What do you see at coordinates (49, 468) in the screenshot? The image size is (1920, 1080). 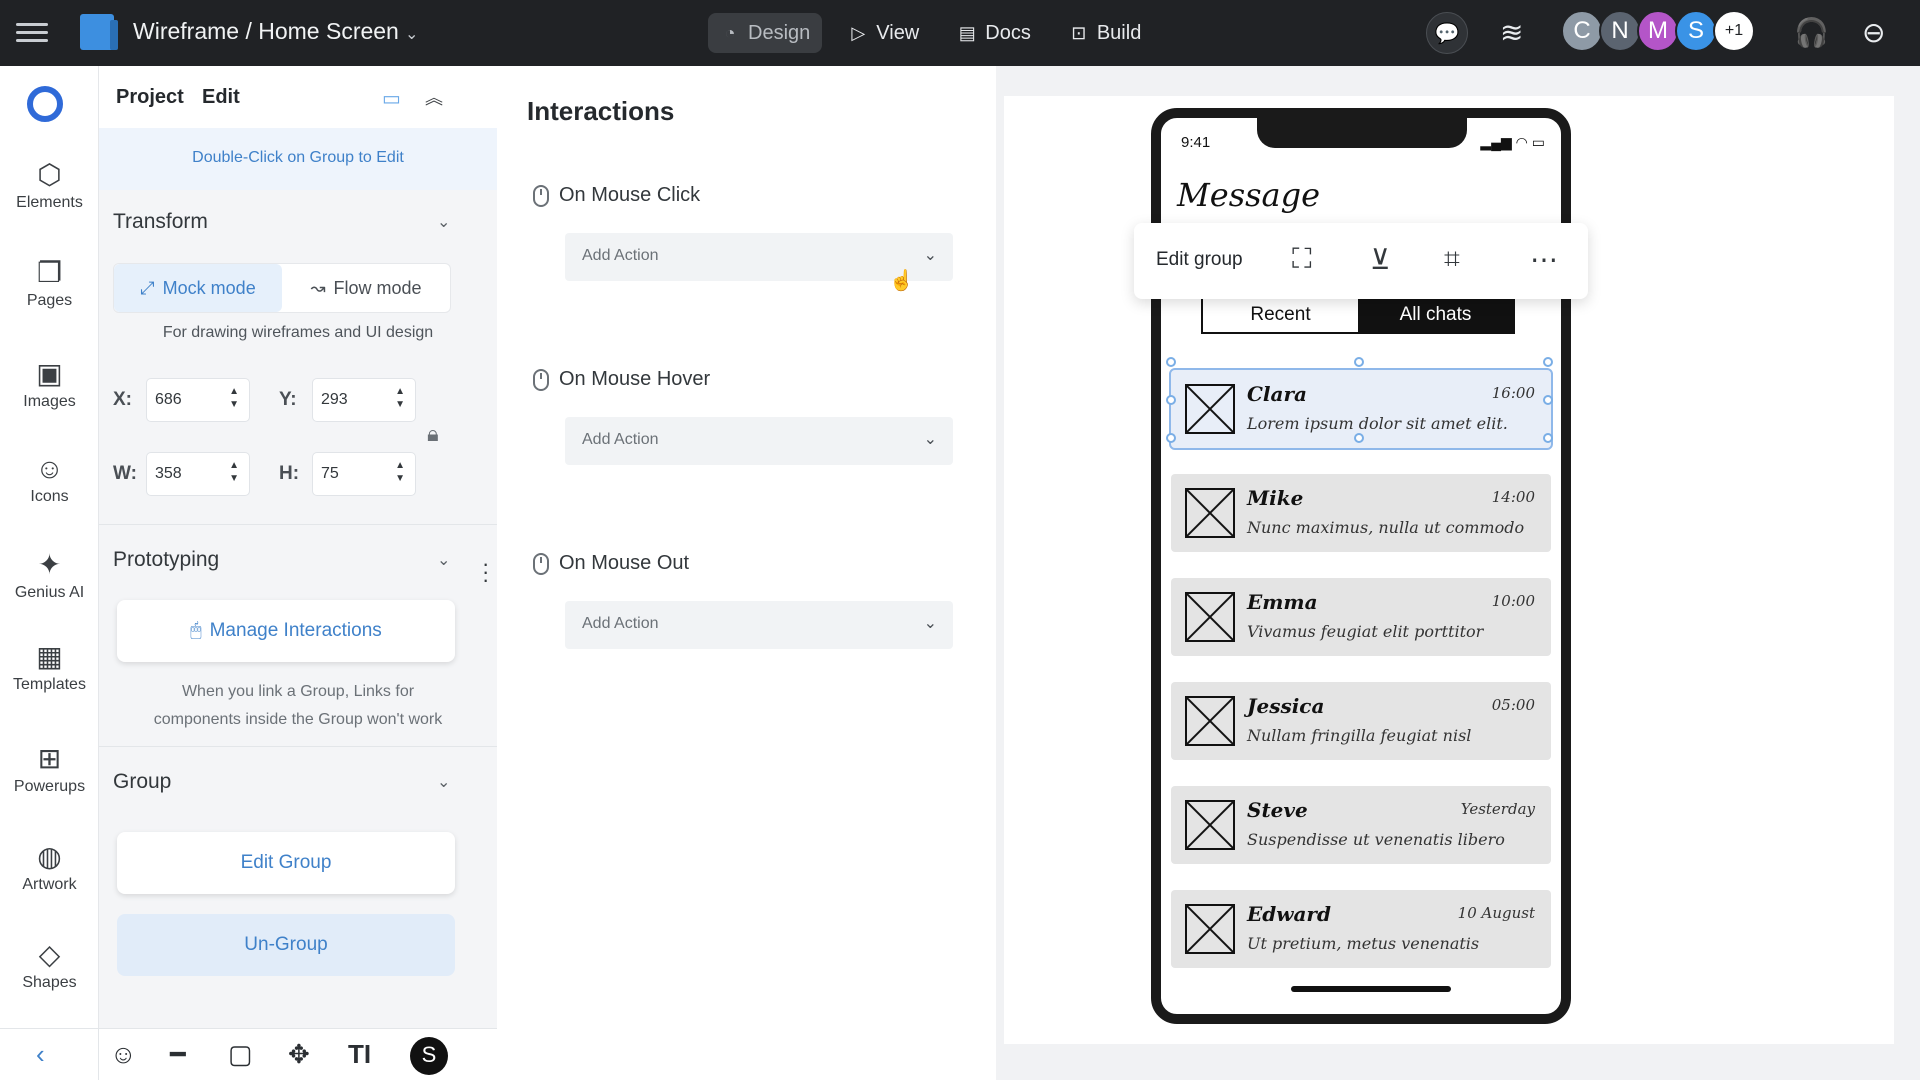 I see `smiley-icon: ☺` at bounding box center [49, 468].